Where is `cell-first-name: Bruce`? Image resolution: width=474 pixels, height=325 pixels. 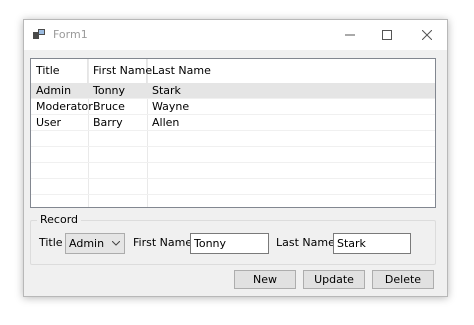 cell-first-name: Bruce is located at coordinates (109, 106).